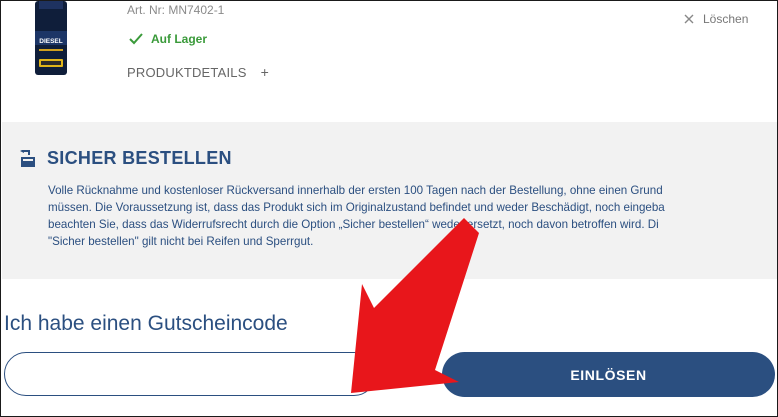  I want to click on package-return-icon, so click(27, 158).